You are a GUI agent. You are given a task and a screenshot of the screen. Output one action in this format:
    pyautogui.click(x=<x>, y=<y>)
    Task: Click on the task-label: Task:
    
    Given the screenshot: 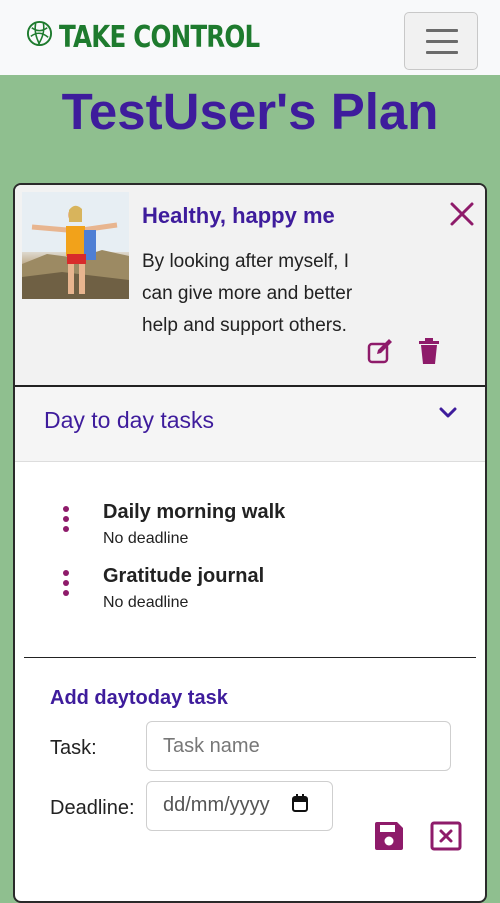 What is the action you would take?
    pyautogui.click(x=73, y=748)
    